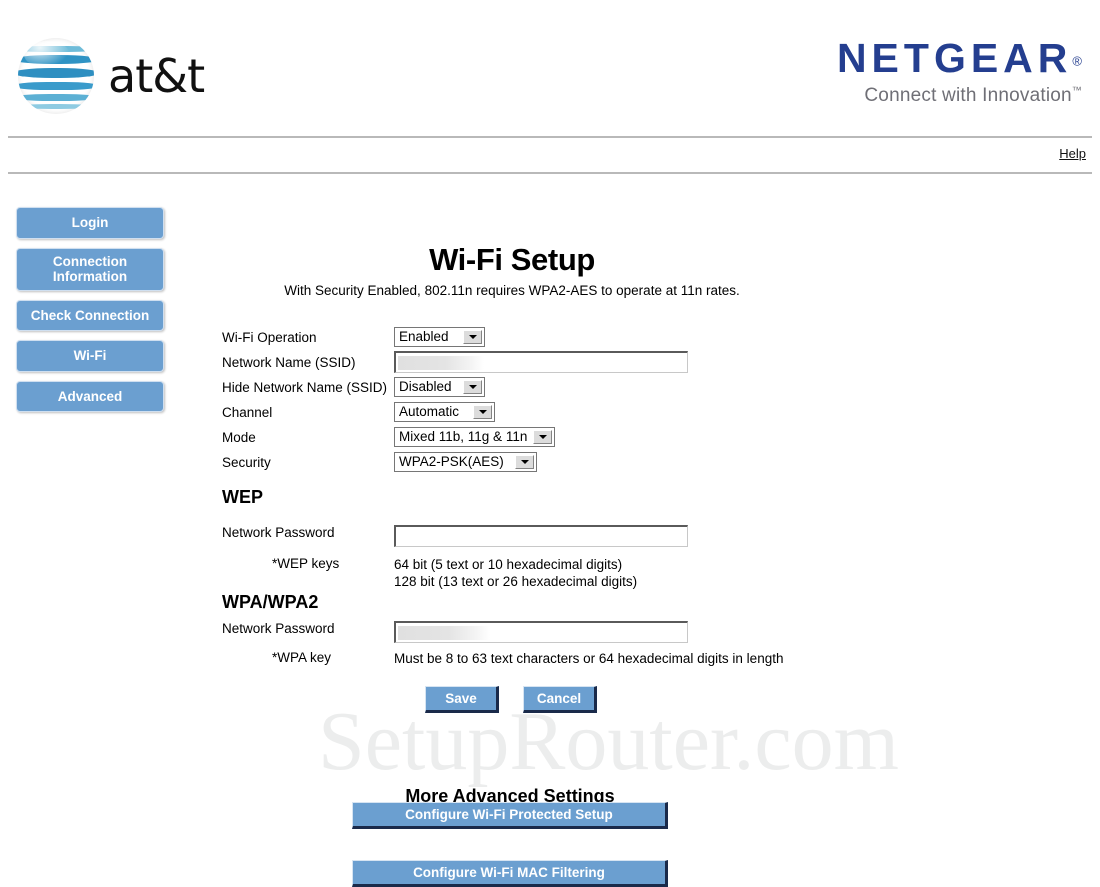 This screenshot has height=887, width=1100. I want to click on label-wifi-operation: Wi-Fi Operation, so click(269, 337).